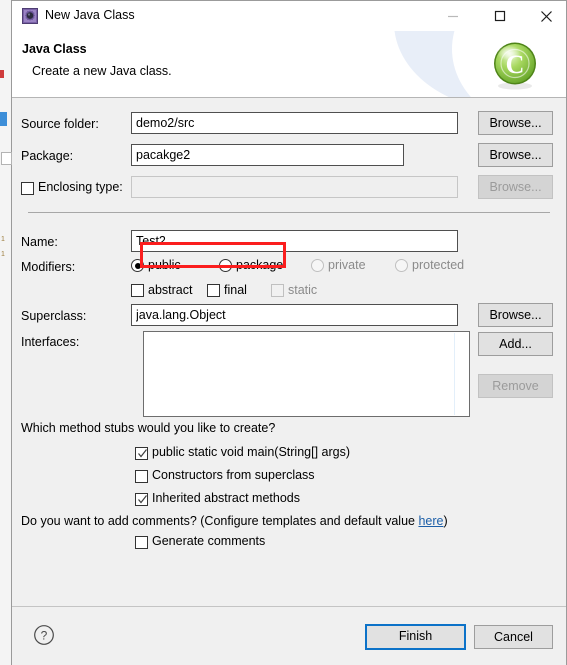  What do you see at coordinates (80, 187) in the screenshot?
I see `enclosing-type-label: Enclosing type:` at bounding box center [80, 187].